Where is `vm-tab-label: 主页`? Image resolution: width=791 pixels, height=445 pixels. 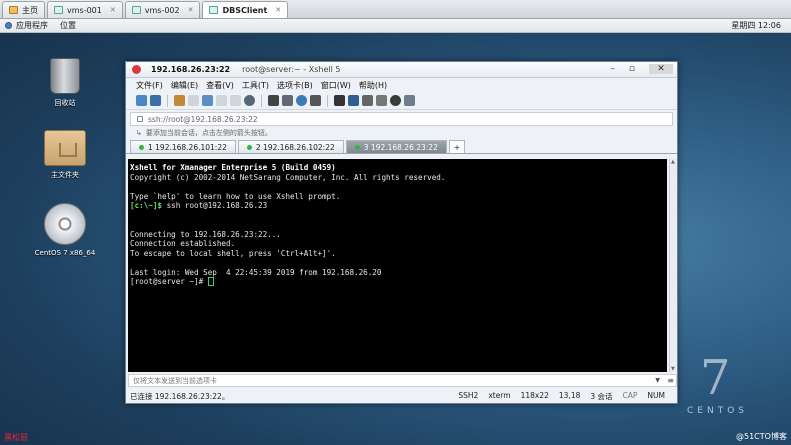 vm-tab-label: 主页 is located at coordinates (30, 10).